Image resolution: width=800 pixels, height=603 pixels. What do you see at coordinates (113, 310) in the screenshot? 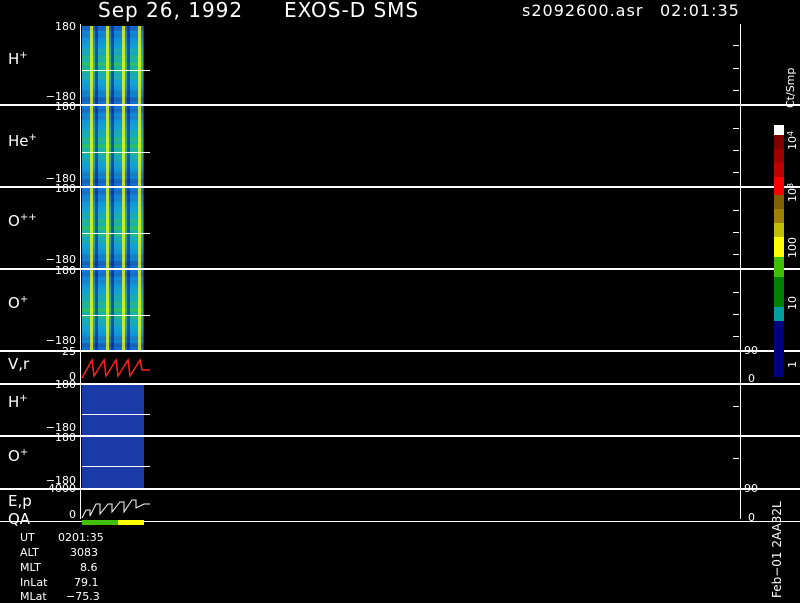
I see `o-plus-spectrogram` at bounding box center [113, 310].